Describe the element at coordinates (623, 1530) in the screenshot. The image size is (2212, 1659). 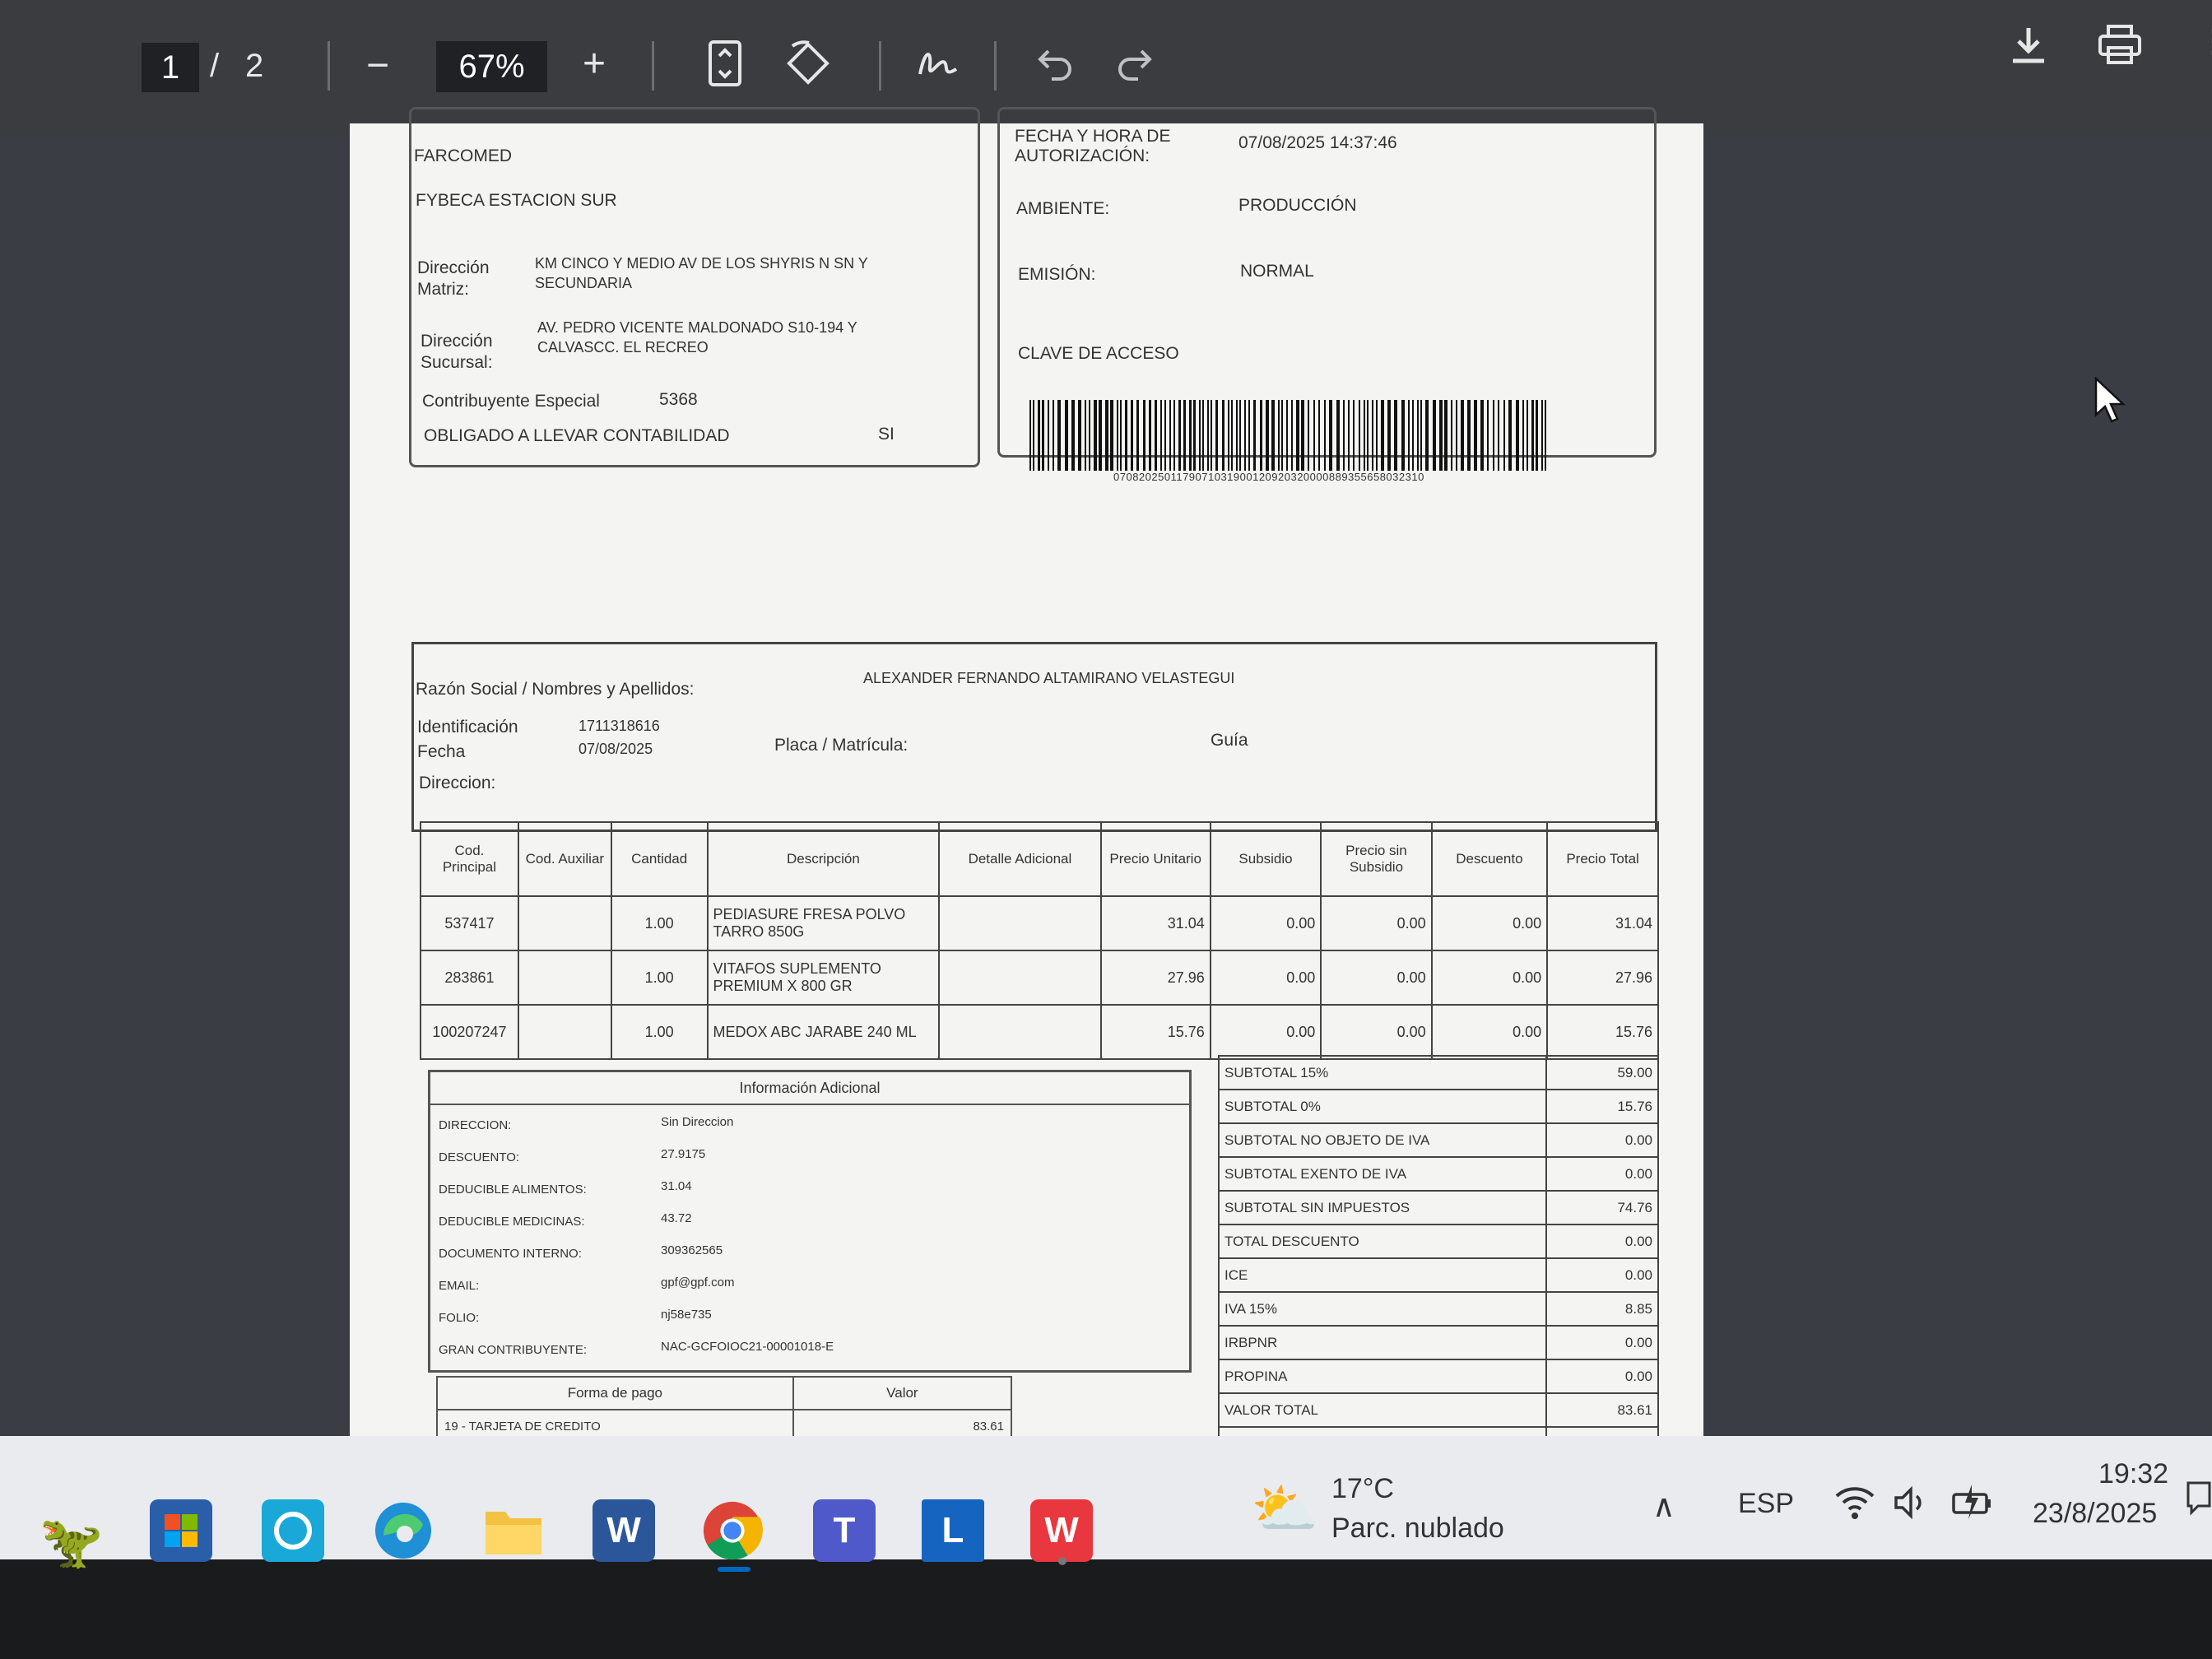
I see `word-app-icon: W` at that location.